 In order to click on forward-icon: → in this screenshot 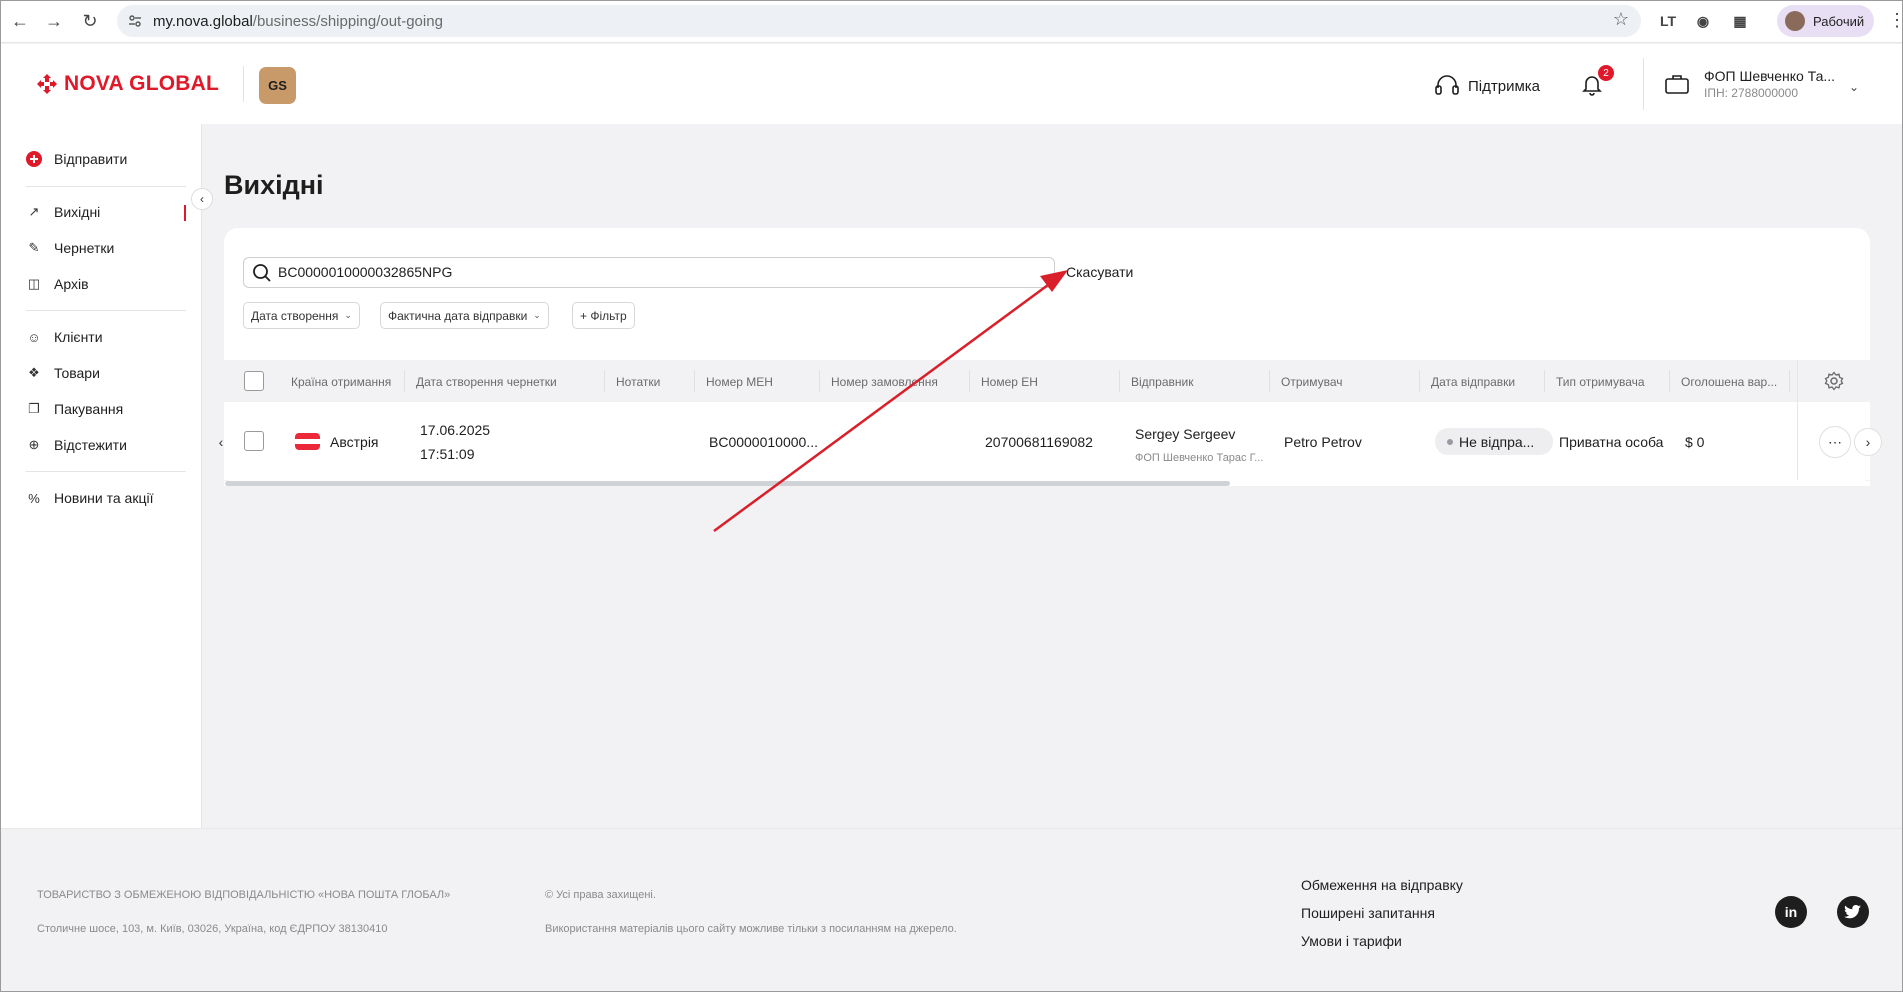, I will do `click(54, 21)`.